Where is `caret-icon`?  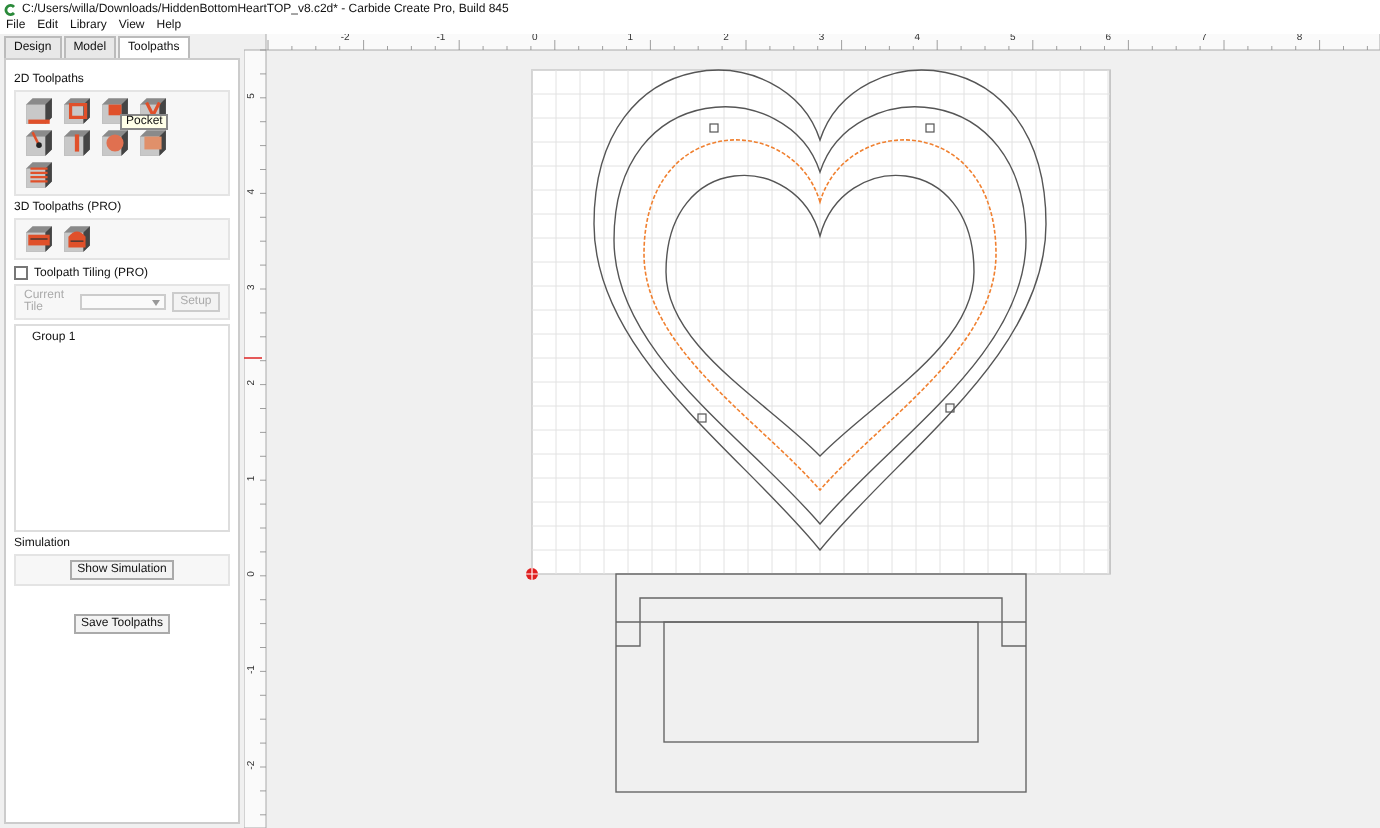 caret-icon is located at coordinates (155, 302).